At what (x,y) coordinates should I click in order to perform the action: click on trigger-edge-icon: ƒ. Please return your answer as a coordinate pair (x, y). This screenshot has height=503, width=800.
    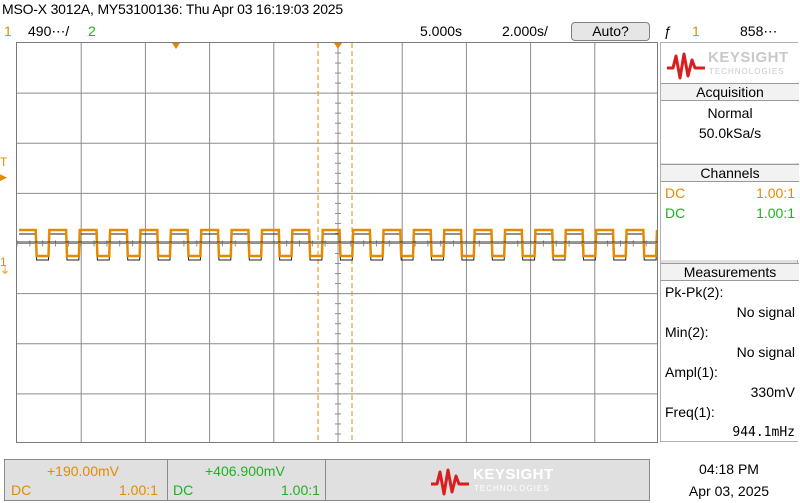
    Looking at the image, I should click on (668, 31).